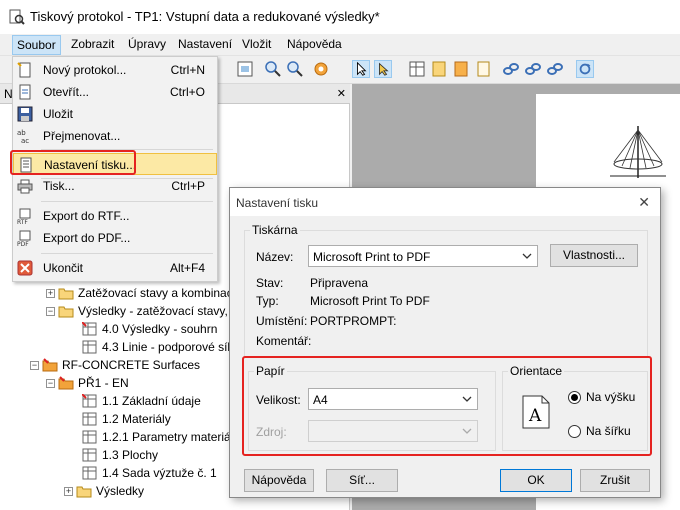 Image resolution: width=680 pixels, height=510 pixels. Describe the element at coordinates (527, 256) in the screenshot. I see `chevron-down-icon` at that location.